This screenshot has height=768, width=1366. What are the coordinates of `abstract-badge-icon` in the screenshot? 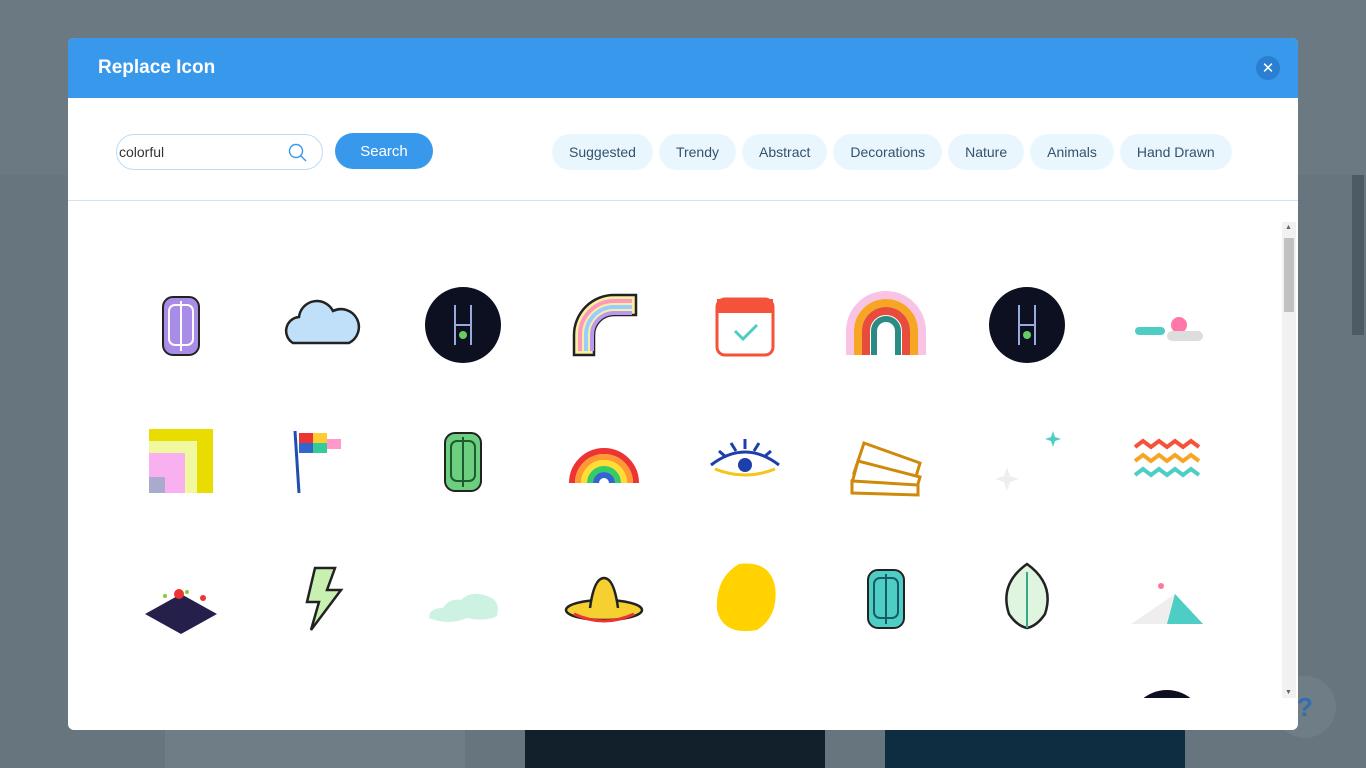 It's located at (604, 693).